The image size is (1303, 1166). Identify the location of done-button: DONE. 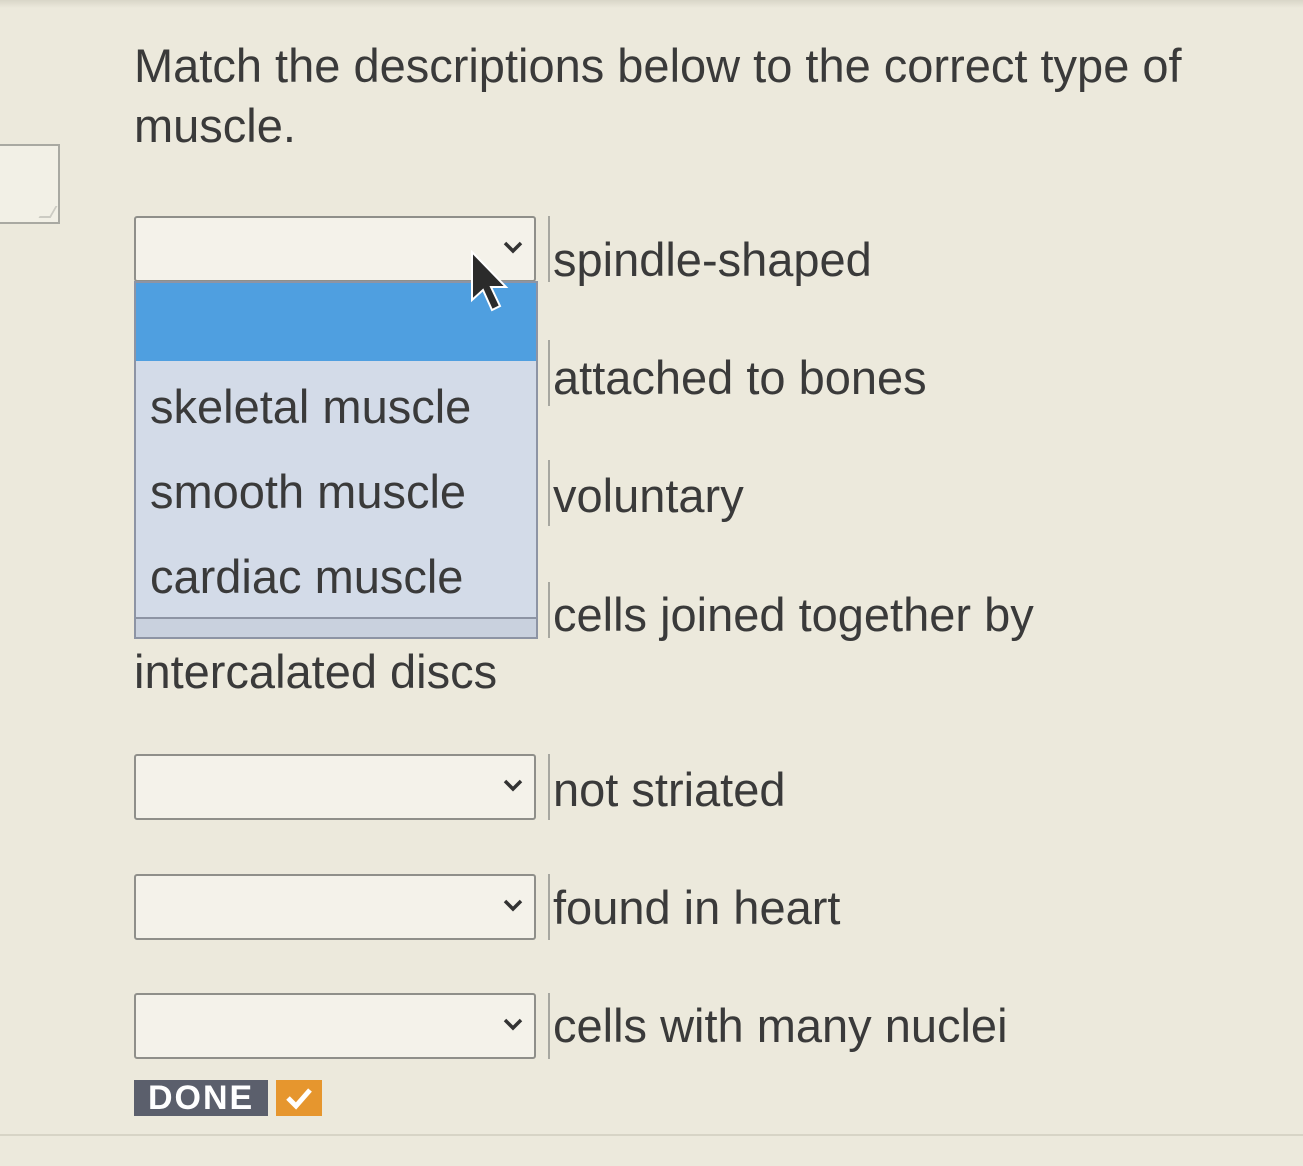
(228, 1098).